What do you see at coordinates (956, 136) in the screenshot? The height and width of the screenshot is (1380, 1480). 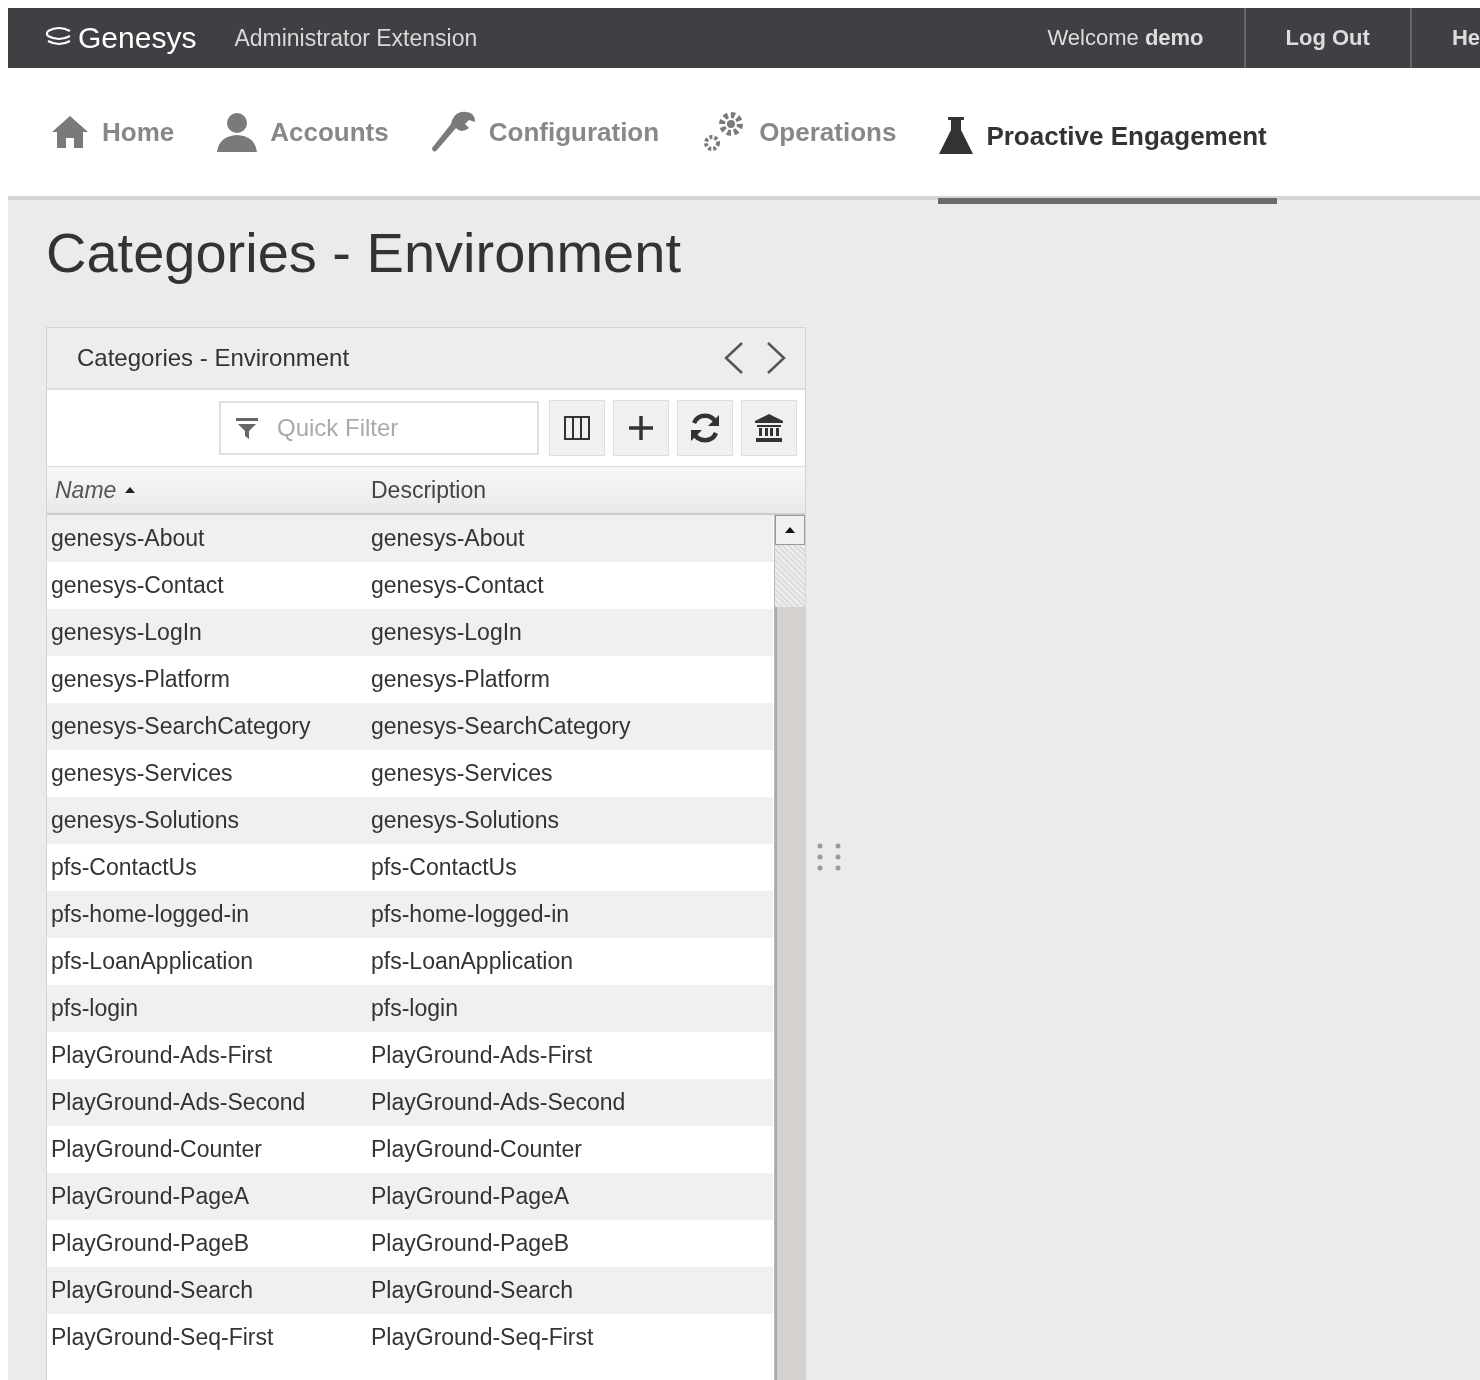 I see `flask-icon` at bounding box center [956, 136].